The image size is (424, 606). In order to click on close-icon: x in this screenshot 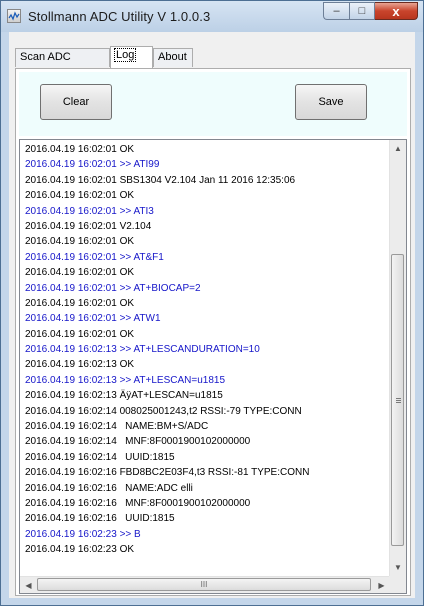, I will do `click(396, 11)`.